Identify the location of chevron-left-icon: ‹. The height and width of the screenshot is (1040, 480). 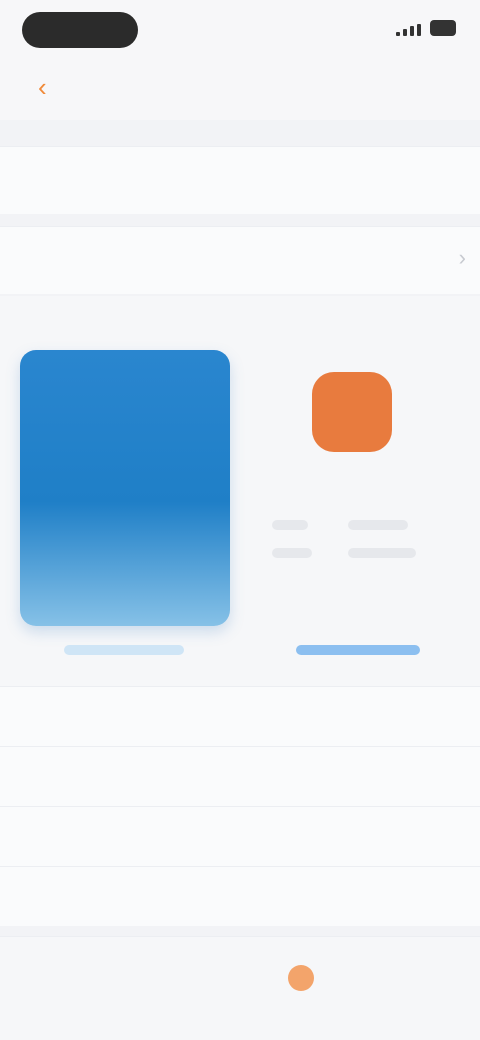
(42, 87).